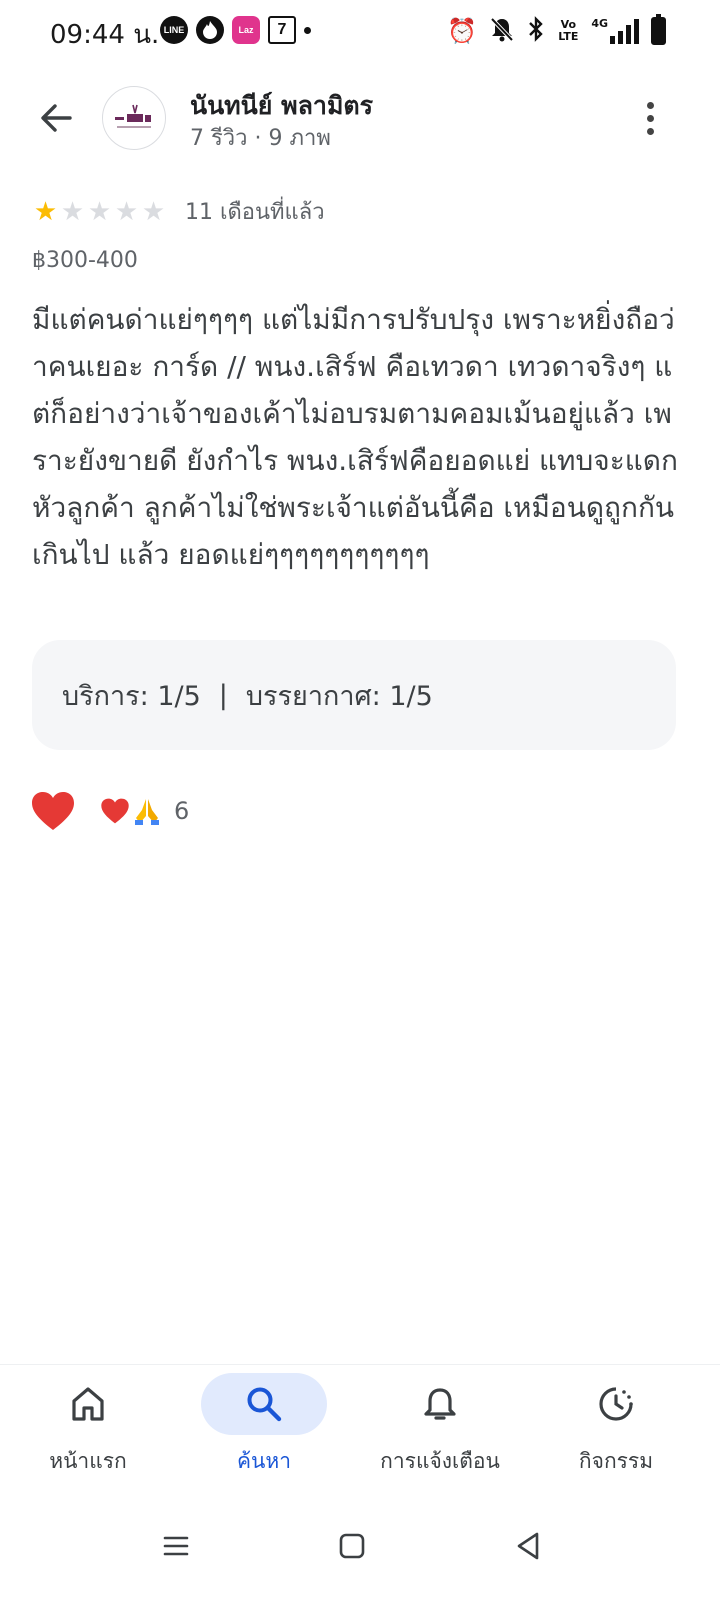 The image size is (720, 1600). I want to click on more-options-button, so click(650, 118).